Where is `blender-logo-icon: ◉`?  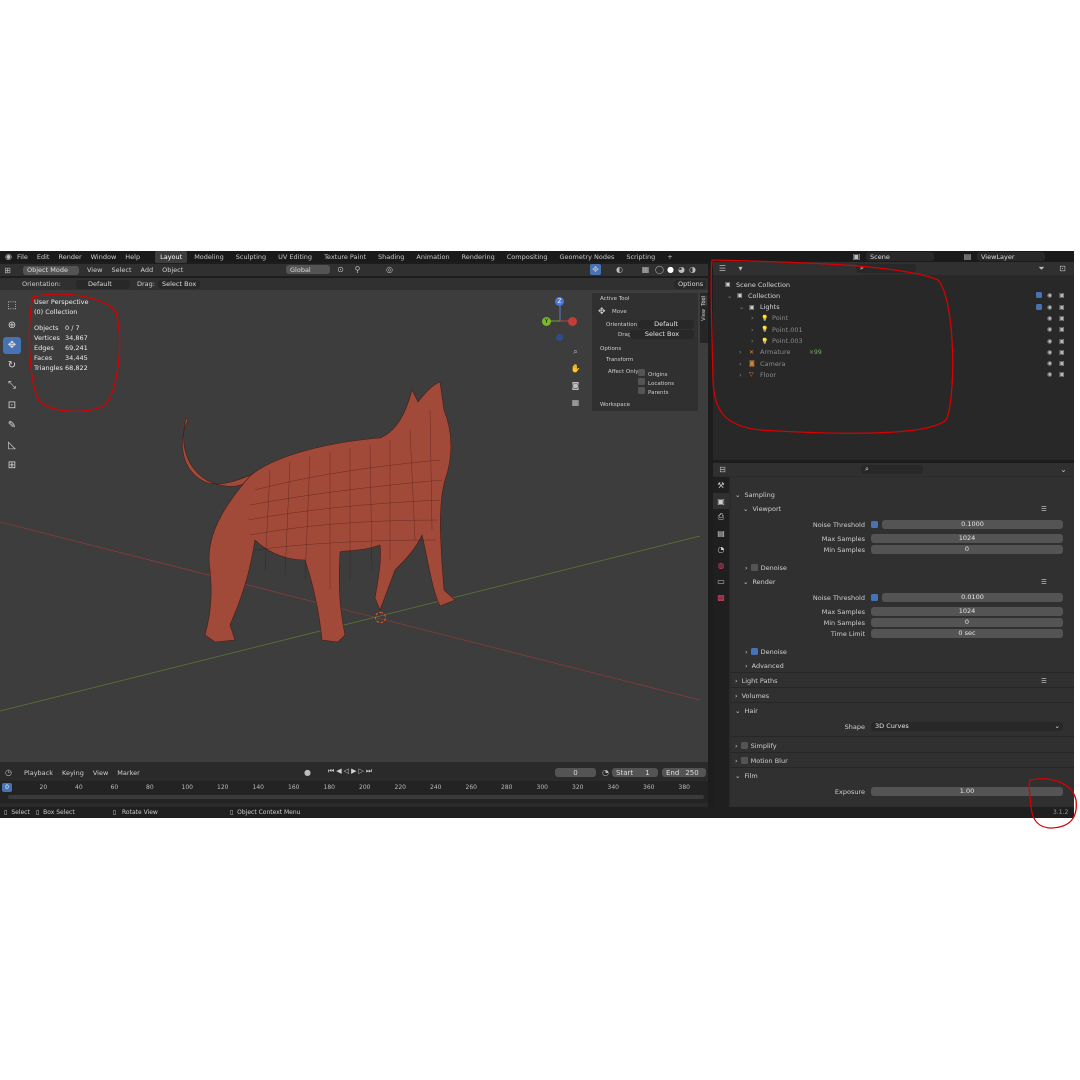 blender-logo-icon: ◉ is located at coordinates (8, 256).